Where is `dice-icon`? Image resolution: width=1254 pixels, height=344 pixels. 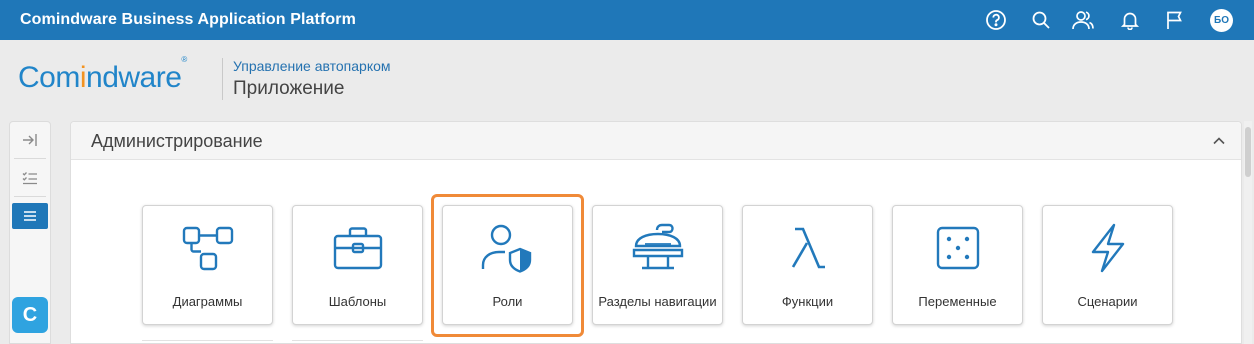 dice-icon is located at coordinates (957, 248).